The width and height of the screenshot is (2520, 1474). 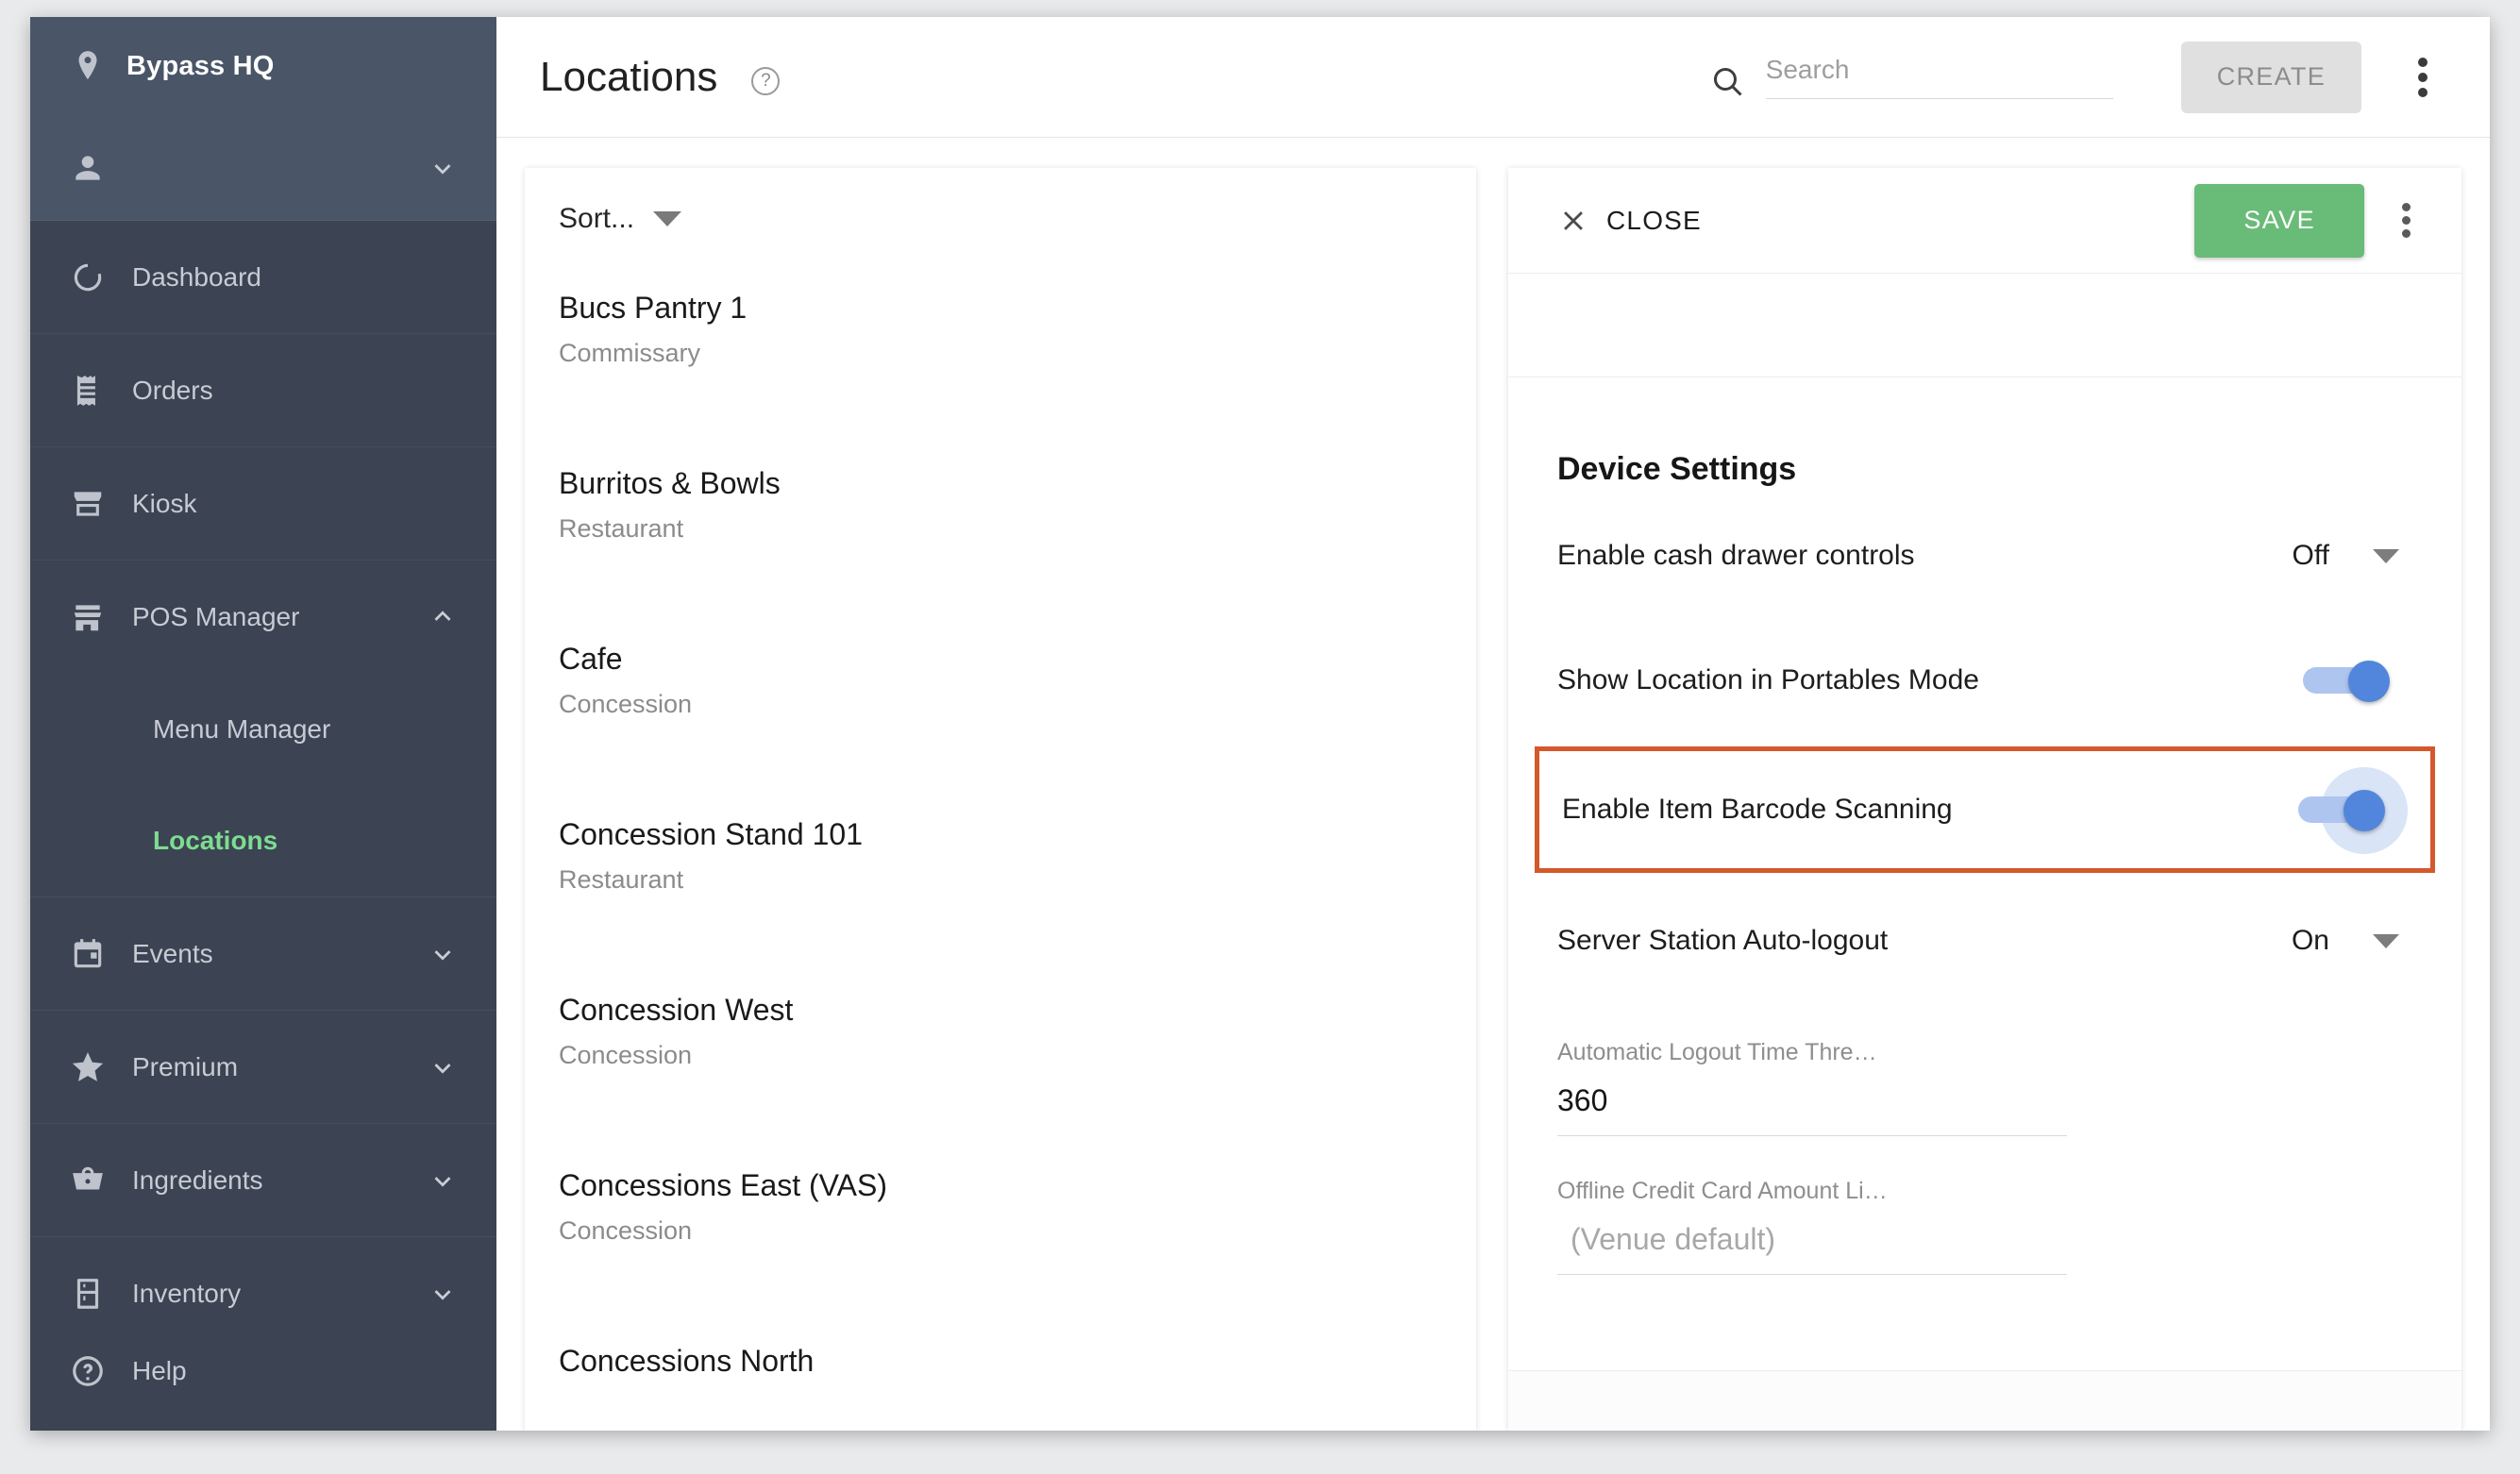 What do you see at coordinates (670, 483) in the screenshot?
I see `location-name: Burritos & Bowls` at bounding box center [670, 483].